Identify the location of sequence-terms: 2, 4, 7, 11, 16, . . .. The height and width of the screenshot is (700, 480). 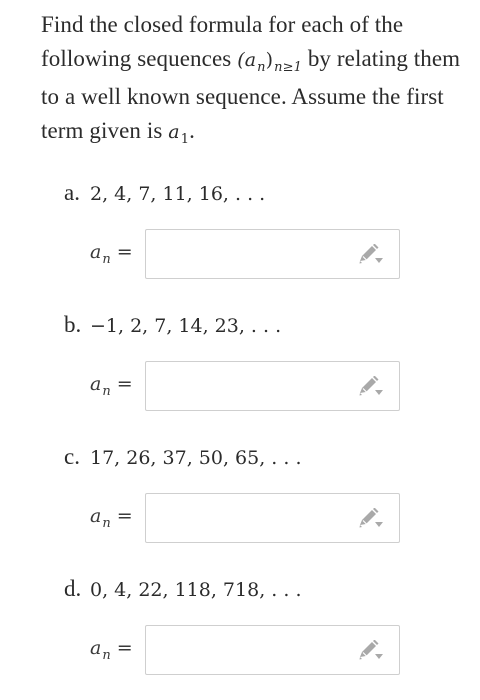
(178, 194).